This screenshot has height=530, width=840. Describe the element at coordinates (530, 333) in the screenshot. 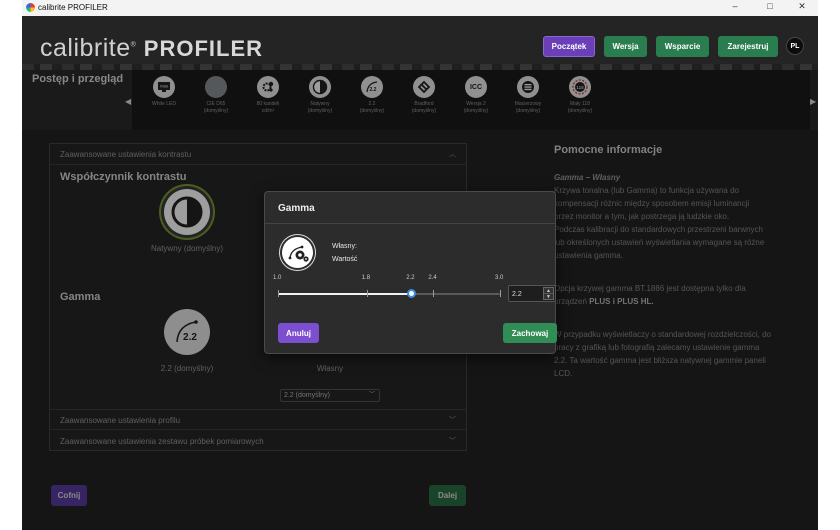

I see `save-button: Zachowaj` at that location.